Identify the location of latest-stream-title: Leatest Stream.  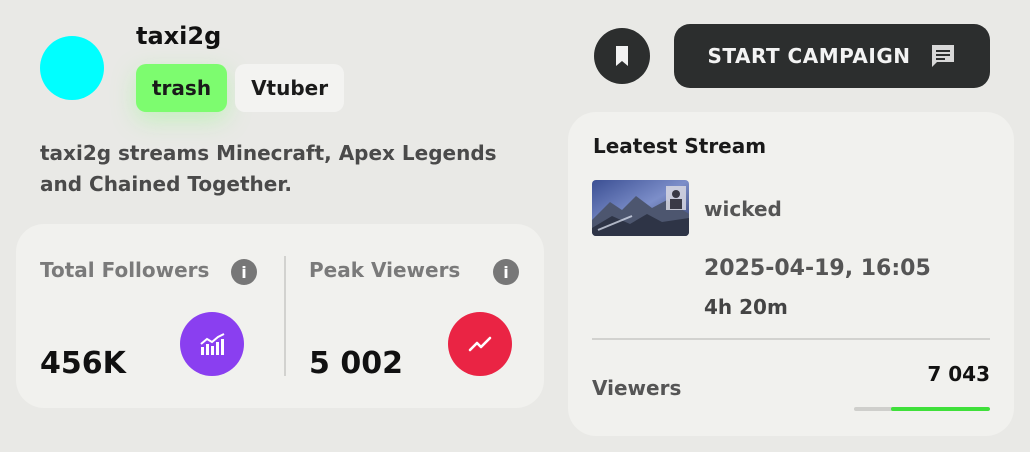
(680, 146).